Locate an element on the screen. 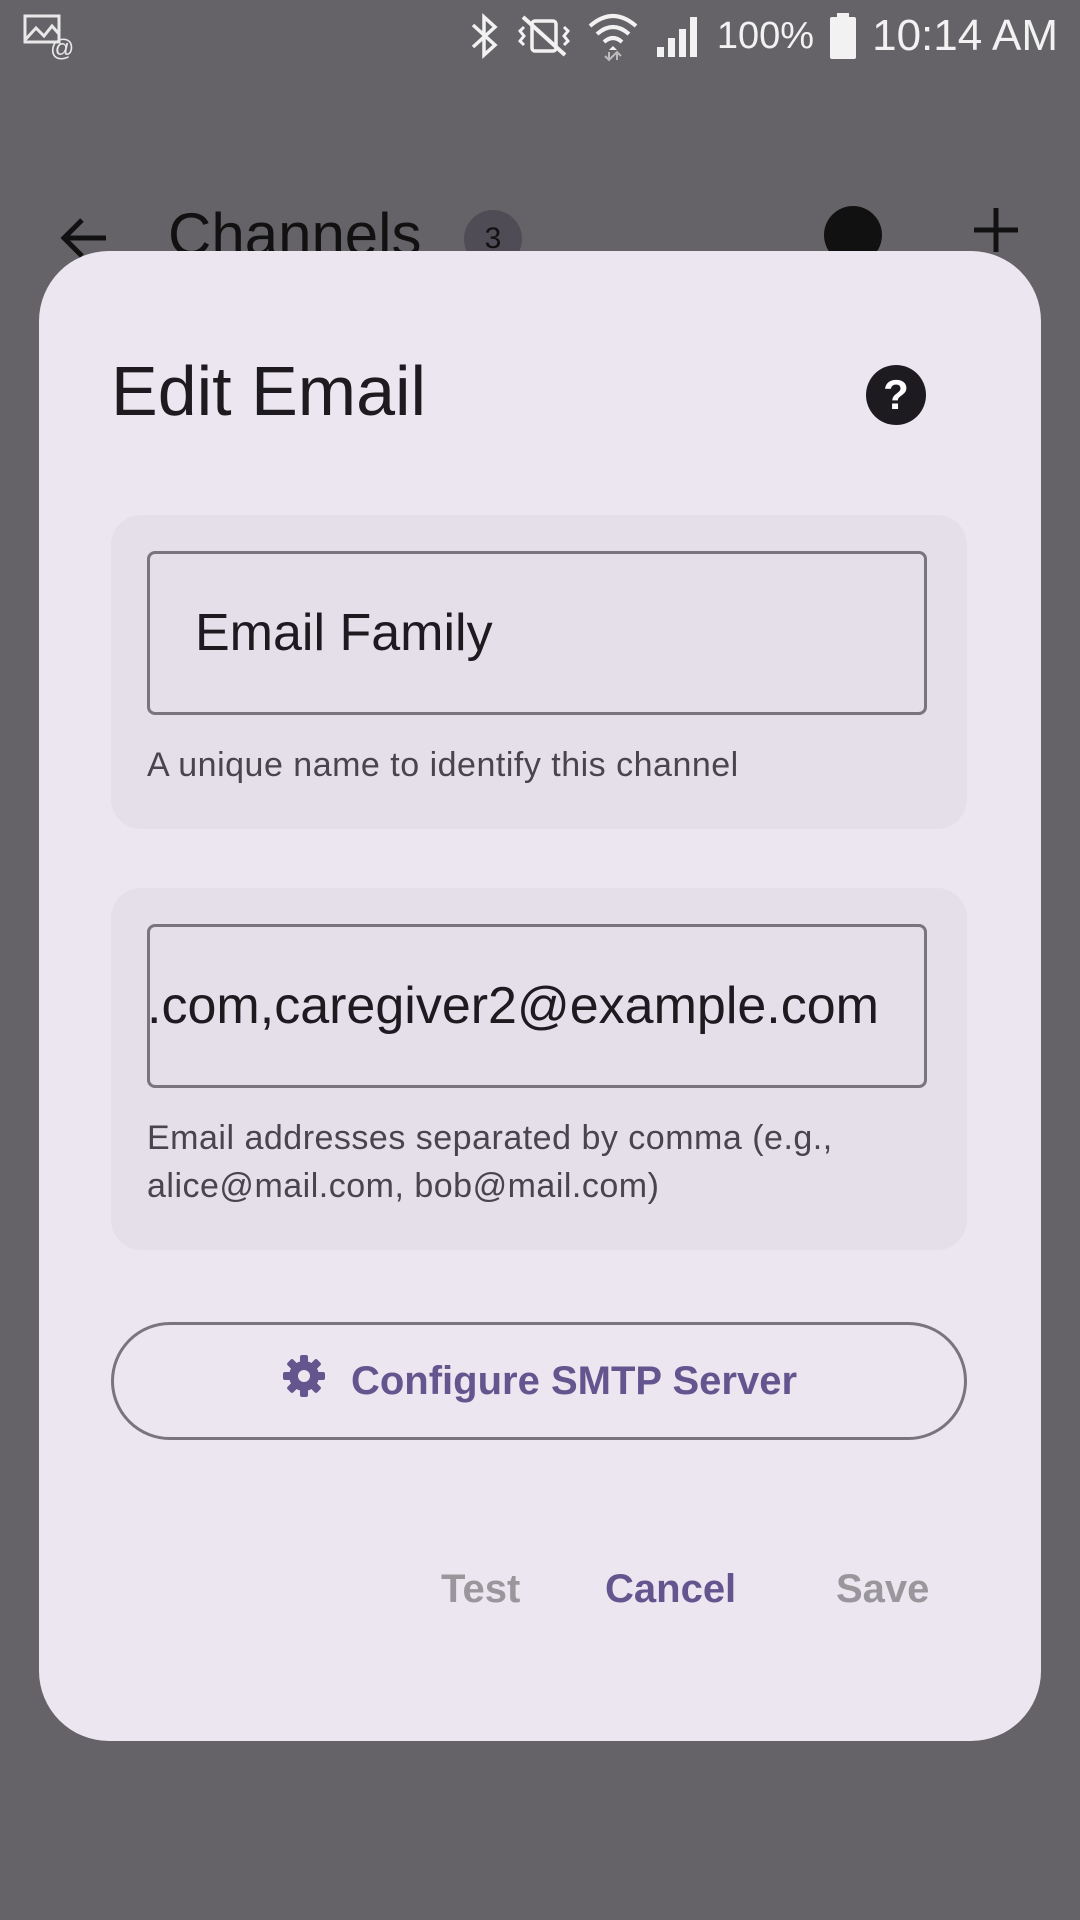 Image resolution: width=1080 pixels, height=1920 pixels. configure-smtp-button: Configure SMTP Server is located at coordinates (539, 1381).